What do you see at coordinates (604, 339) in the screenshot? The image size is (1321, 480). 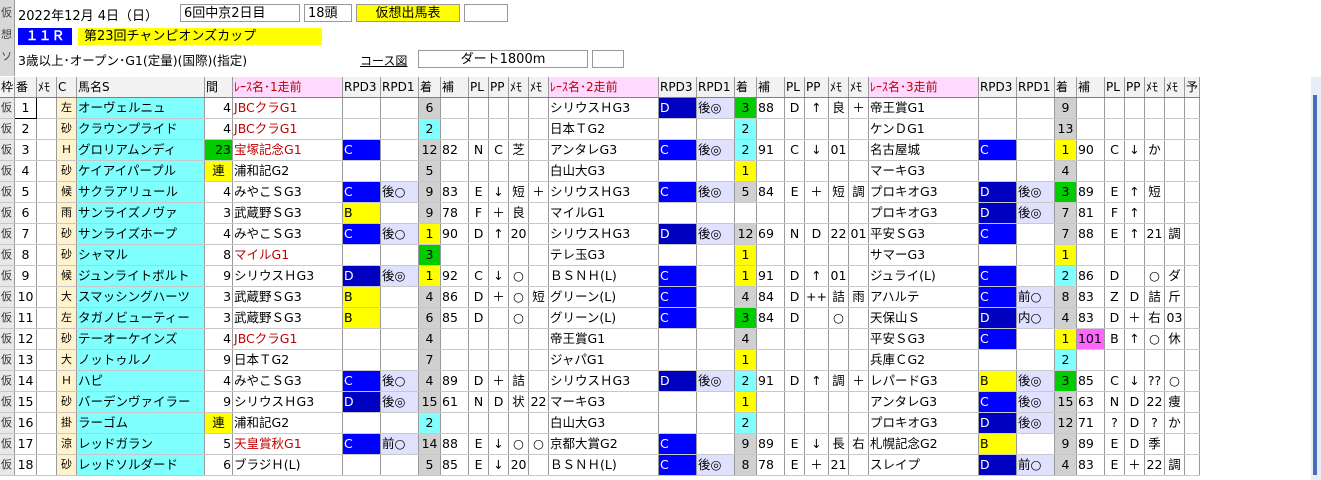 I see `race-name-cell: 帝王賞G1` at bounding box center [604, 339].